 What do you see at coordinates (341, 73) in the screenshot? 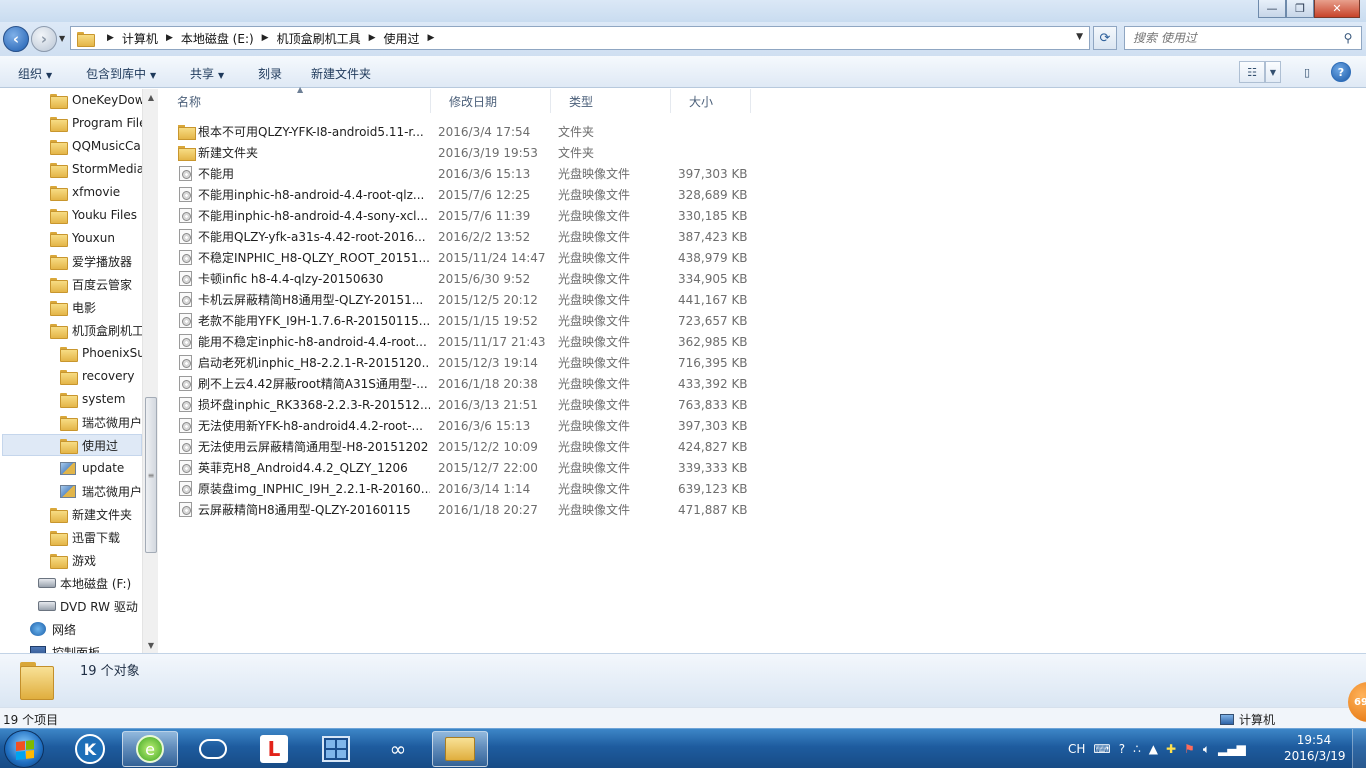
I see `new-folder-button: 新建文件夹` at bounding box center [341, 73].